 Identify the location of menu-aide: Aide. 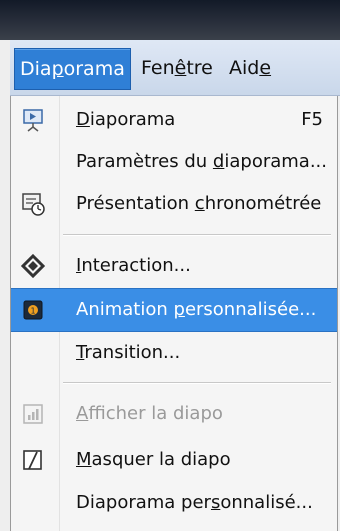
(250, 68).